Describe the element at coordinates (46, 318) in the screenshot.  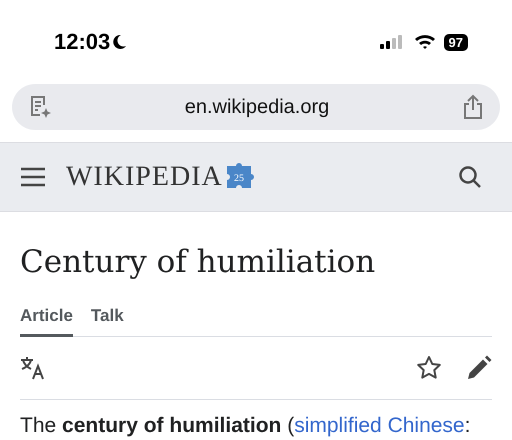
I see `article-tab: Article` at that location.